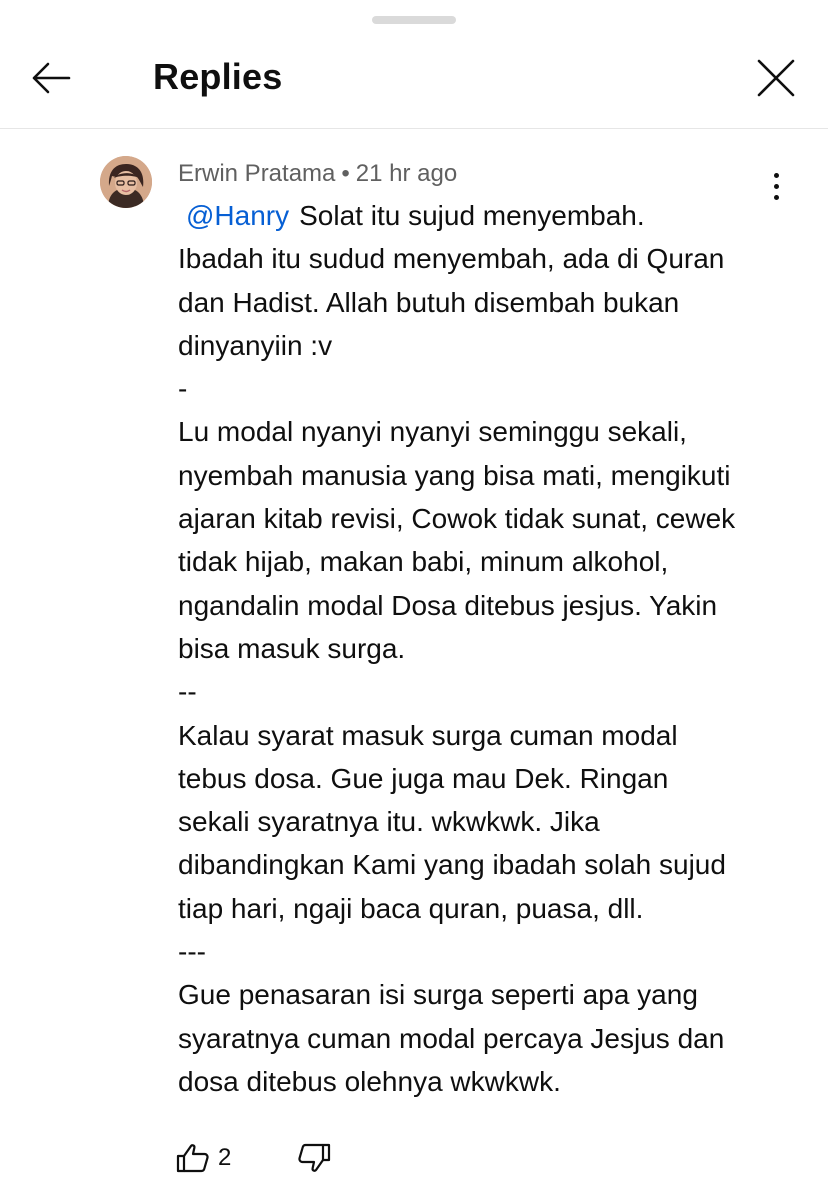 This screenshot has height=1200, width=828. I want to click on drag-handle, so click(414, 20).